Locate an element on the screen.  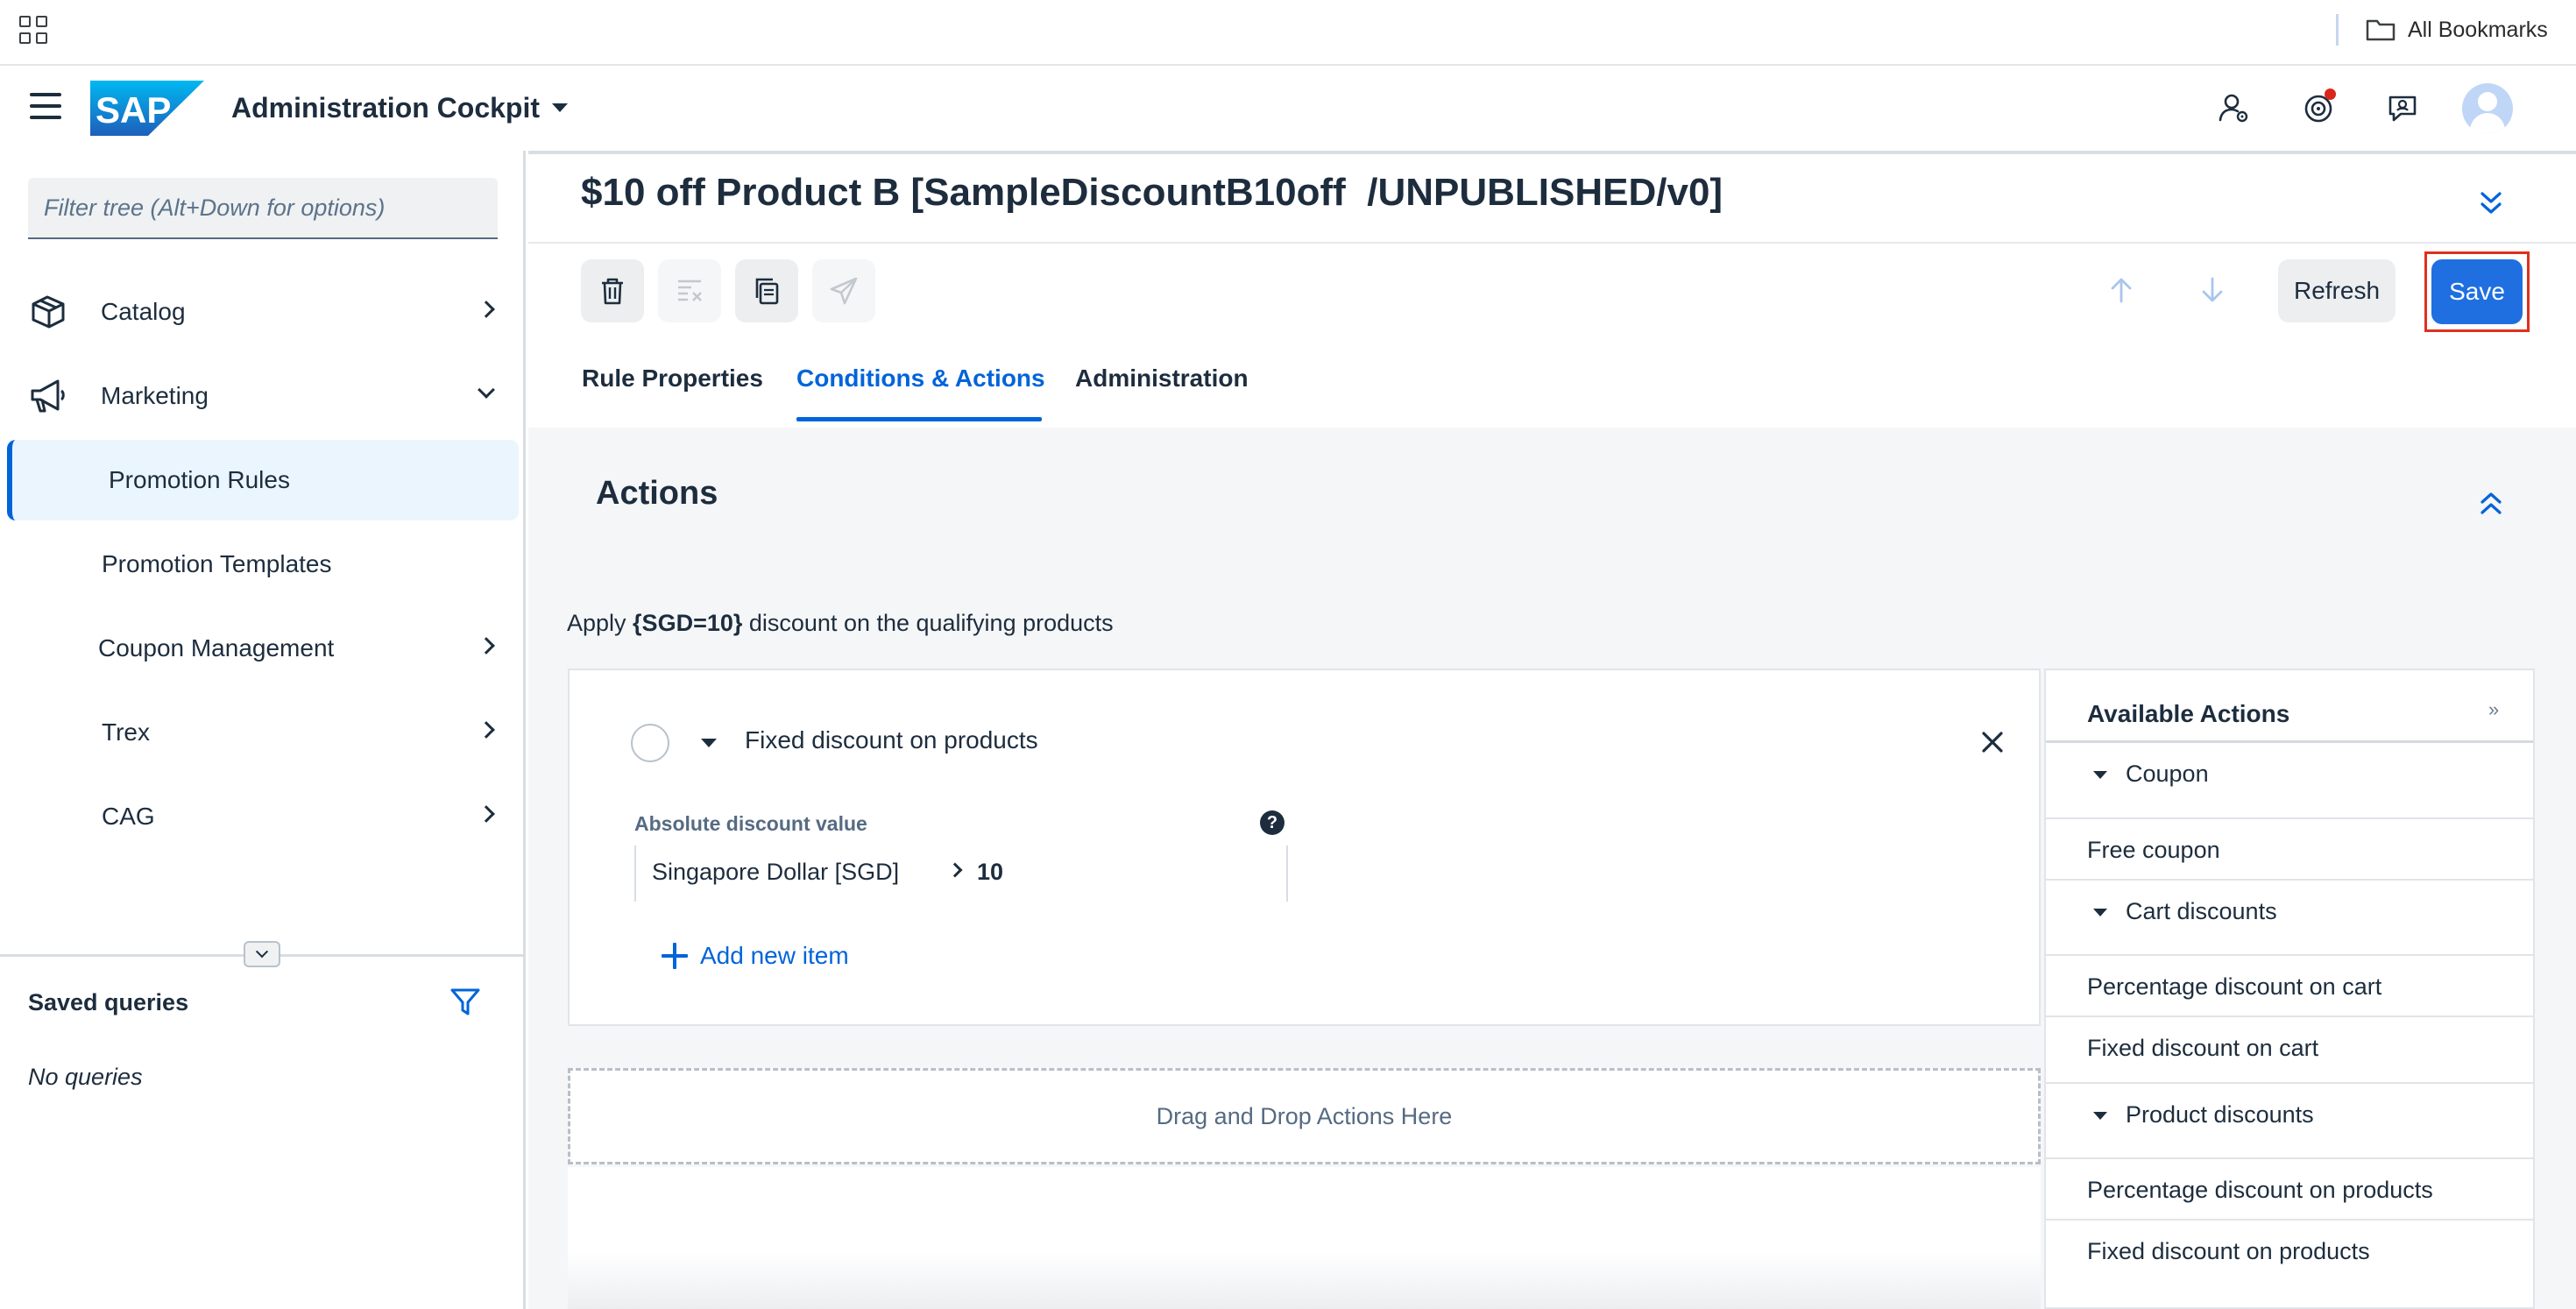
action-fixed-discount-products: Fixed discount on products is located at coordinates (2289, 1250).